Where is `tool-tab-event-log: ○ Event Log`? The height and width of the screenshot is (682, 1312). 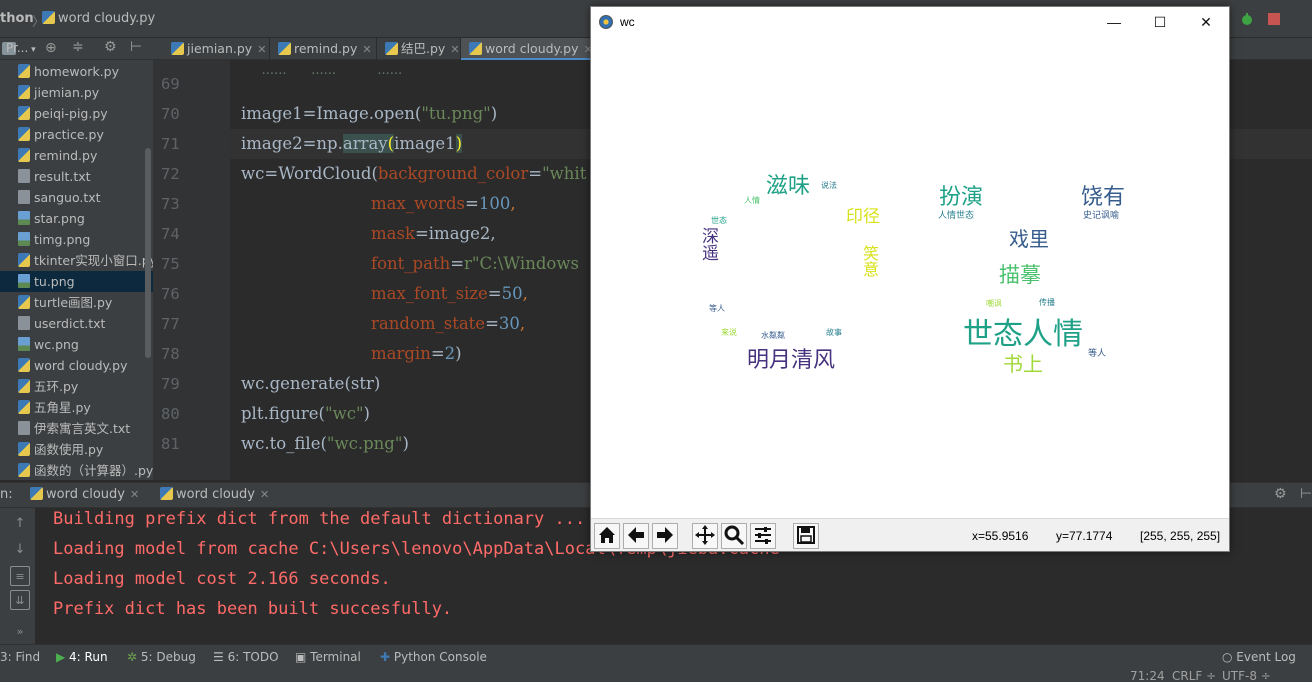 tool-tab-event-log: ○ Event Log is located at coordinates (1259, 657).